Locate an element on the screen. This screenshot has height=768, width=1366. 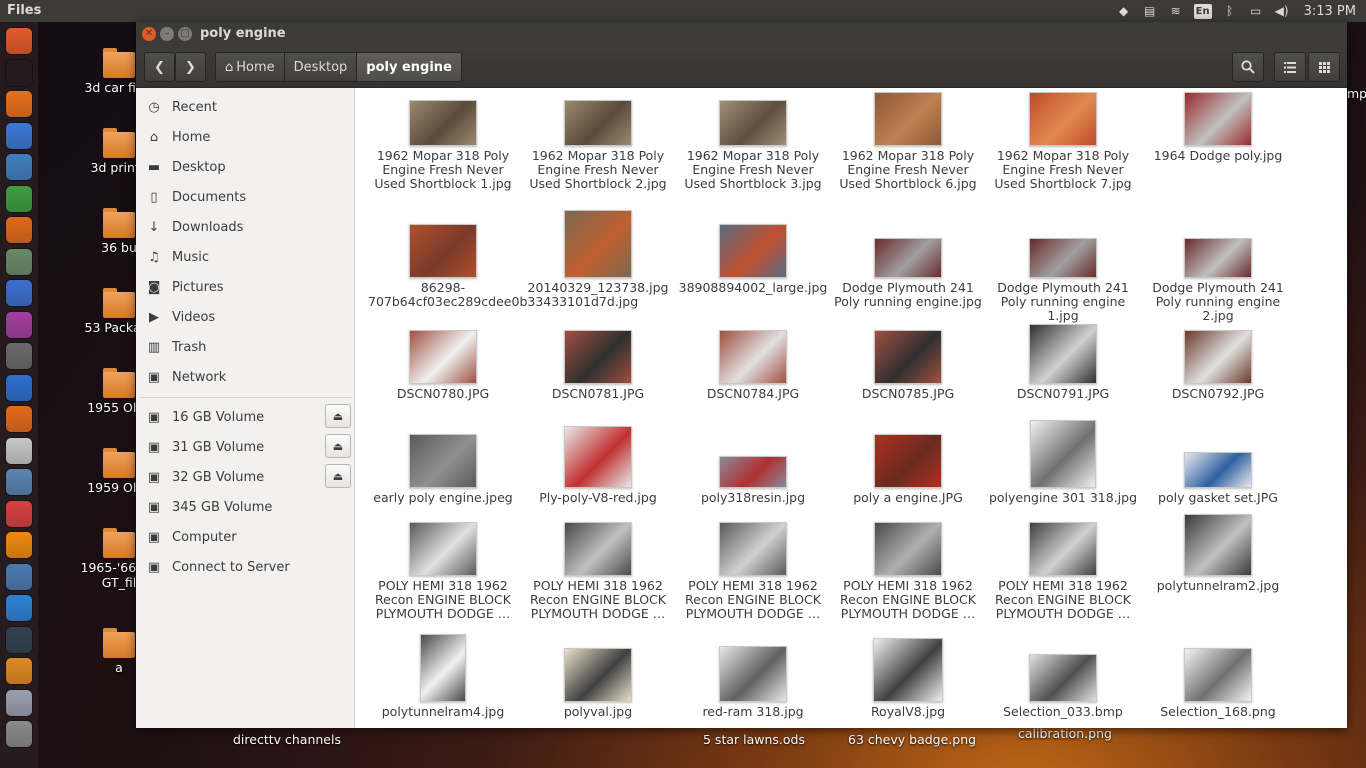
sidebar-item-pictures: ◙ Pictures is located at coordinates (245, 287).